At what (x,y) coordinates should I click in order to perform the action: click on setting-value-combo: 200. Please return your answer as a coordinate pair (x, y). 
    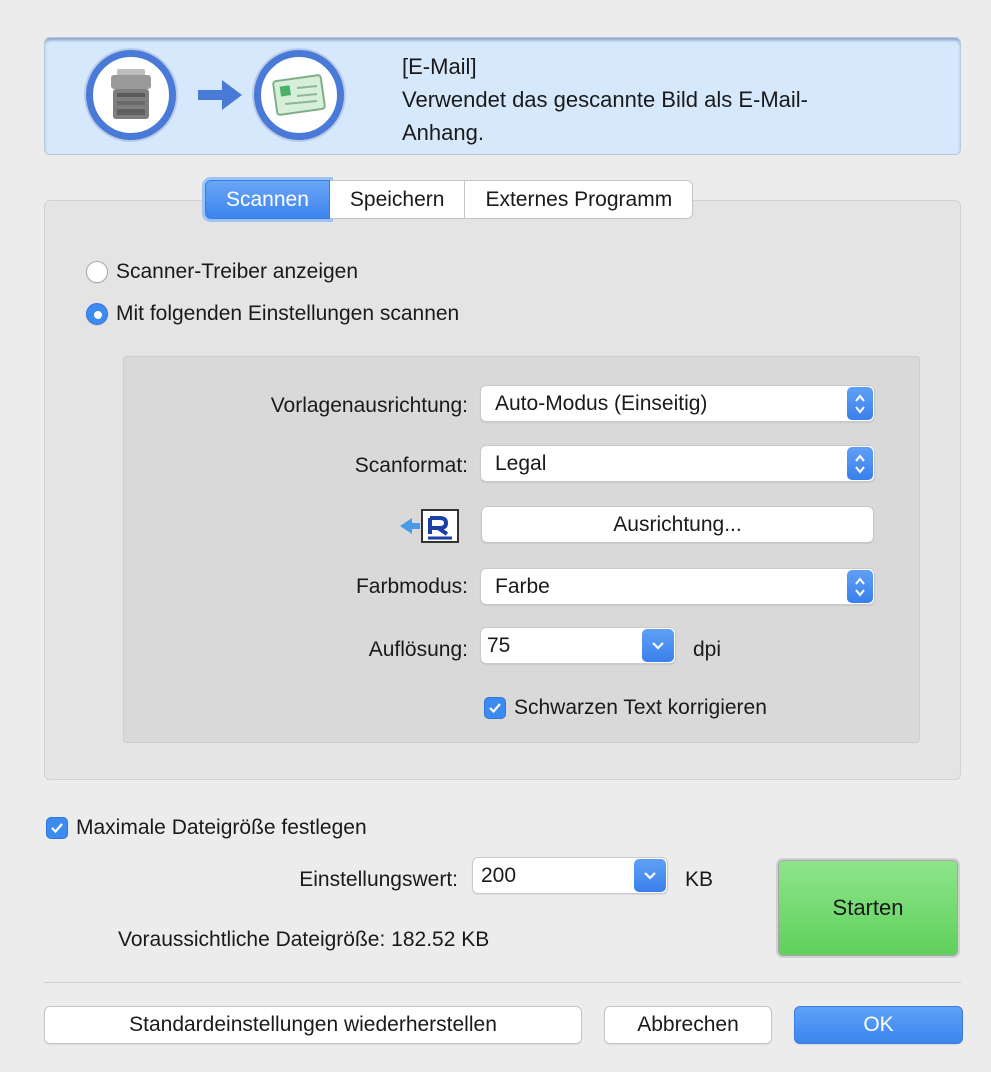
    Looking at the image, I should click on (570, 875).